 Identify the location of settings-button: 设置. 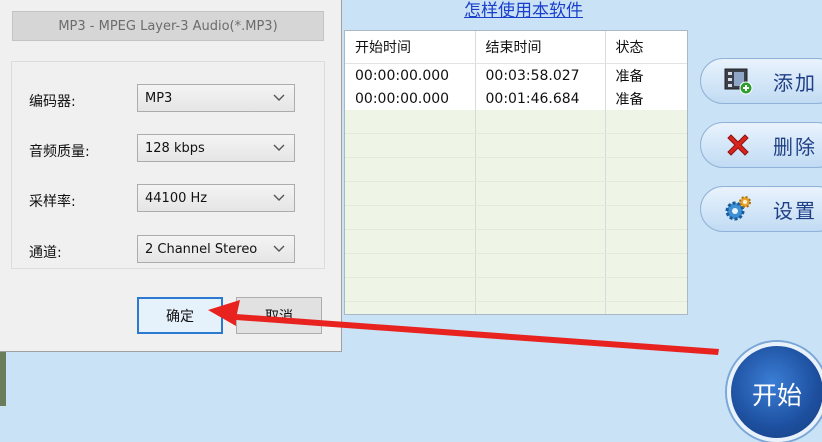
(761, 209).